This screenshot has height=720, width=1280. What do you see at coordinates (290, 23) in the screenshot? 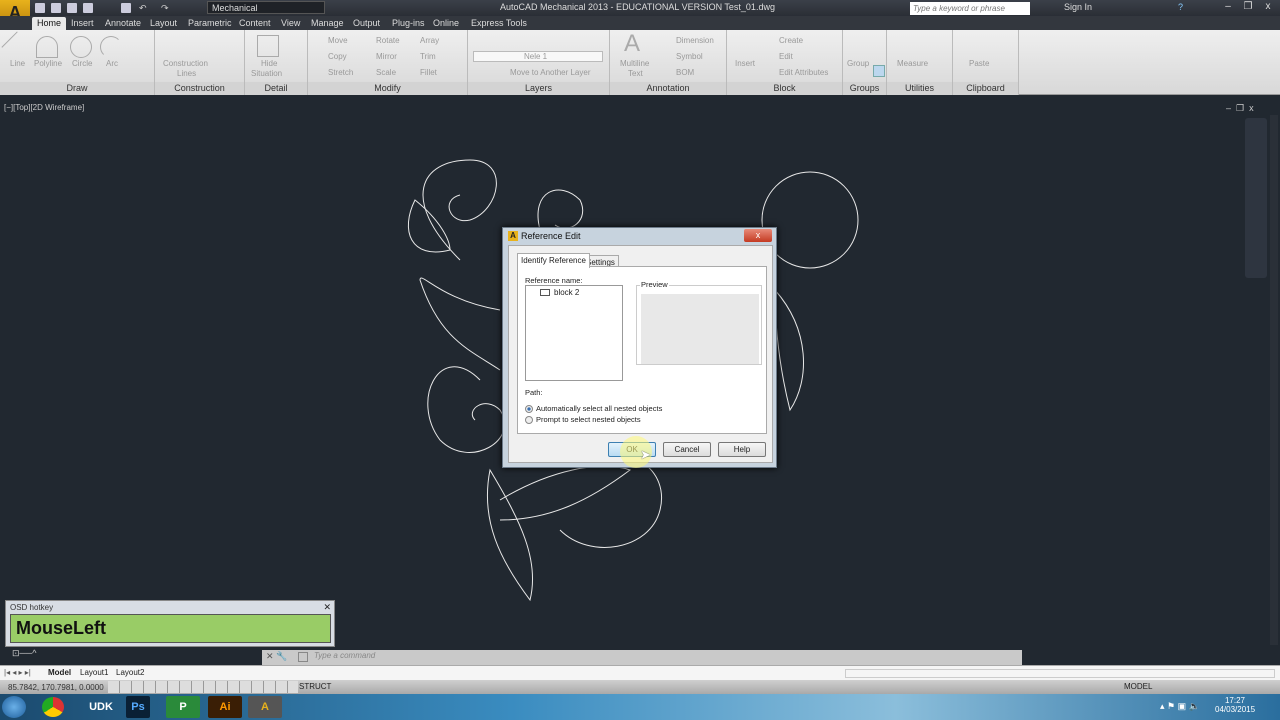
I see `tab-view: View` at bounding box center [290, 23].